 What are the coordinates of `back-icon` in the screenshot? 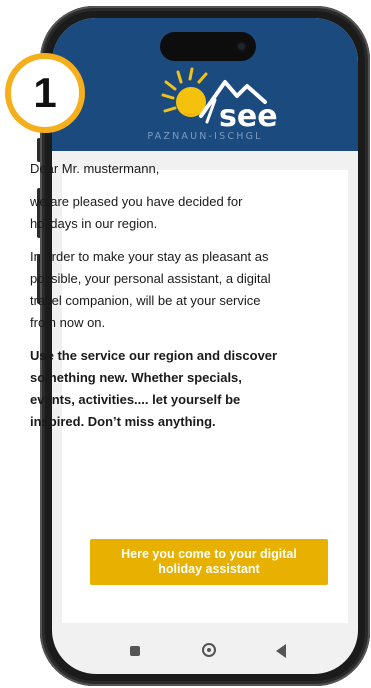 It's located at (281, 651).